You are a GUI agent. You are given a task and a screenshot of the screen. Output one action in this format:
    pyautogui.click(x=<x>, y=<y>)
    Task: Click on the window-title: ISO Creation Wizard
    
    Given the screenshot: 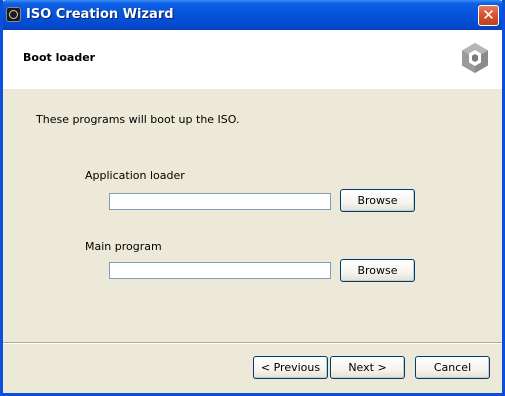 What is the action you would take?
    pyautogui.click(x=100, y=14)
    